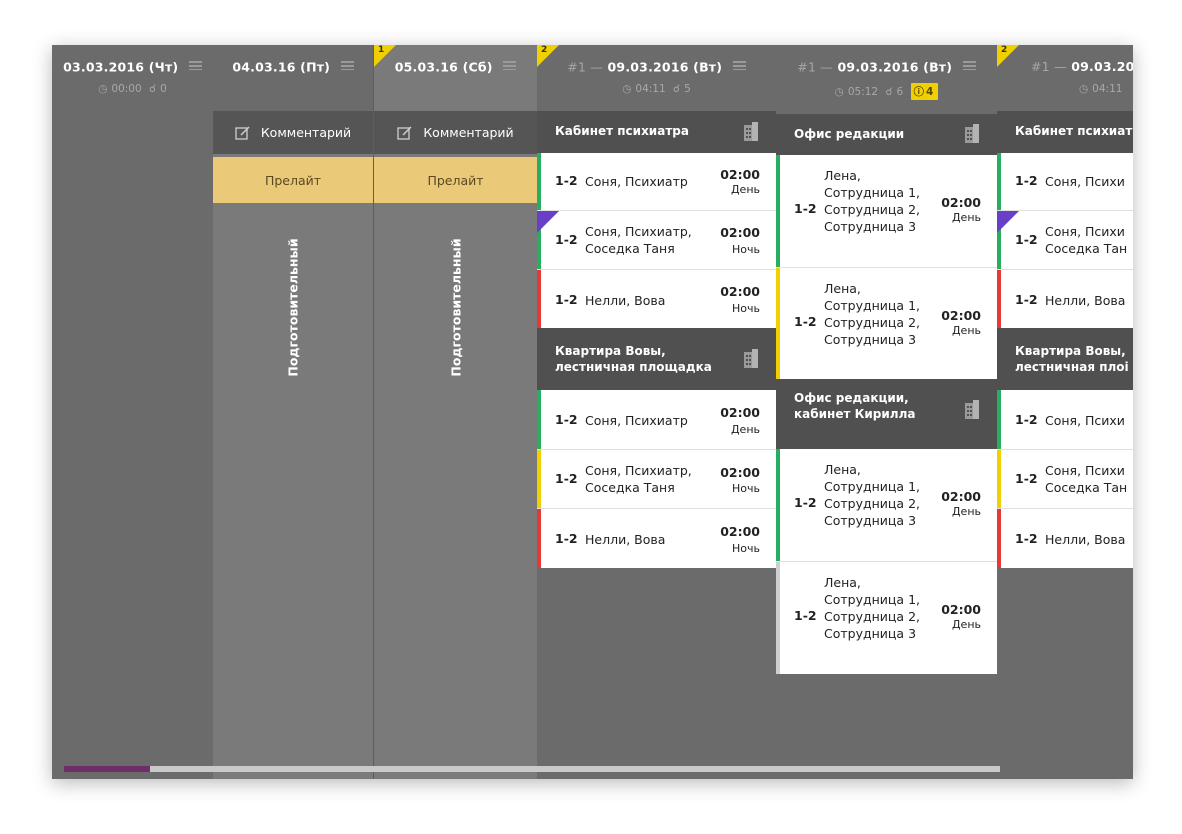 Image resolution: width=1182 pixels, height=834 pixels. Describe the element at coordinates (548, 222) in the screenshot. I see `marker-corner` at that location.